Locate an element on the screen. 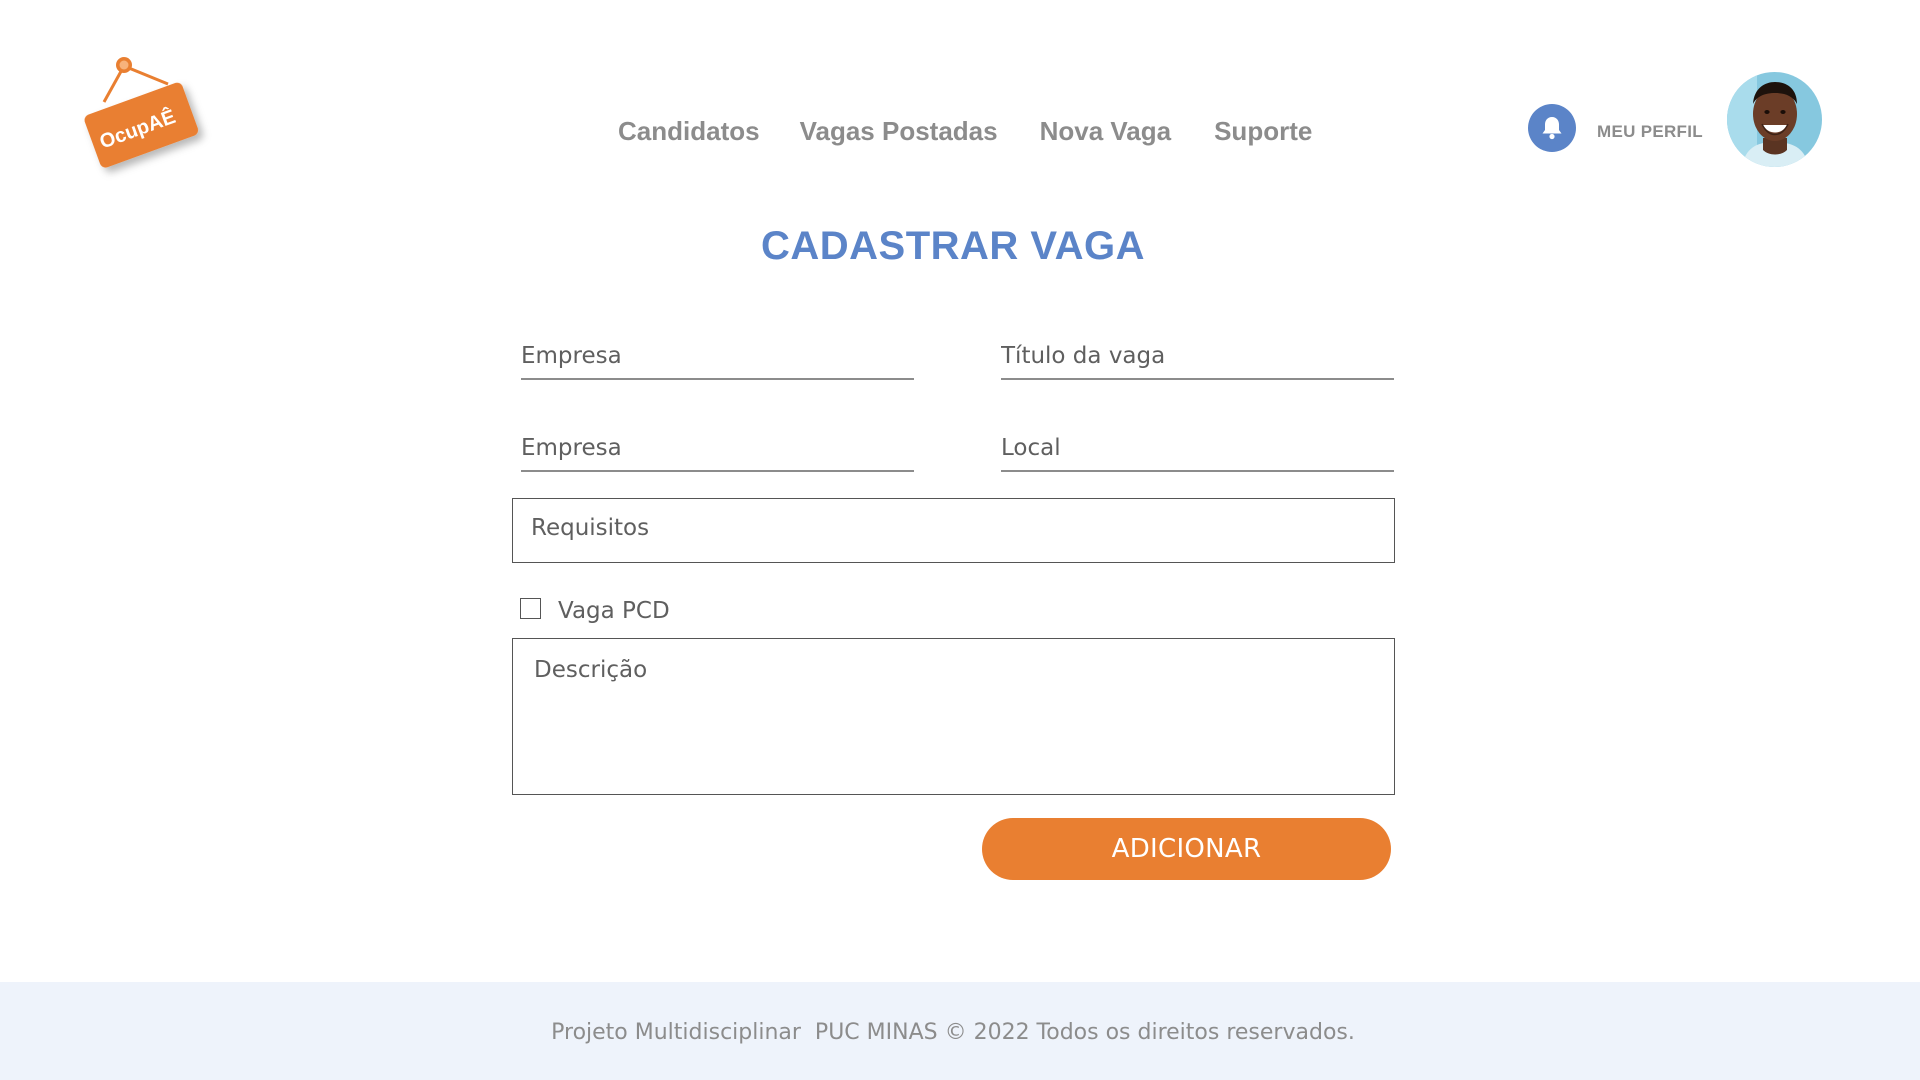 The height and width of the screenshot is (1080, 1920). my-profile-link: MEU PERFIL is located at coordinates (1650, 132).